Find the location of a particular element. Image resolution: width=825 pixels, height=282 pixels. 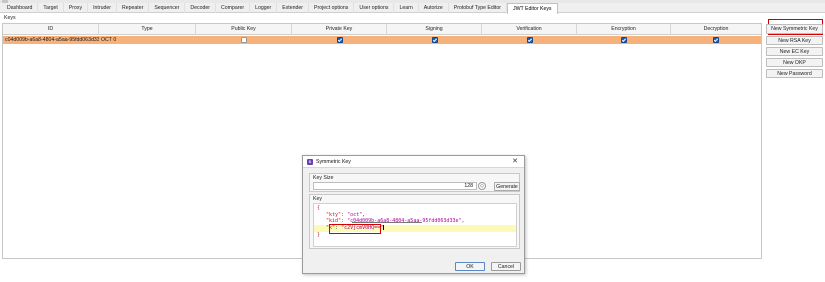

tab-dashboard: Dashboard is located at coordinates (20, 8).